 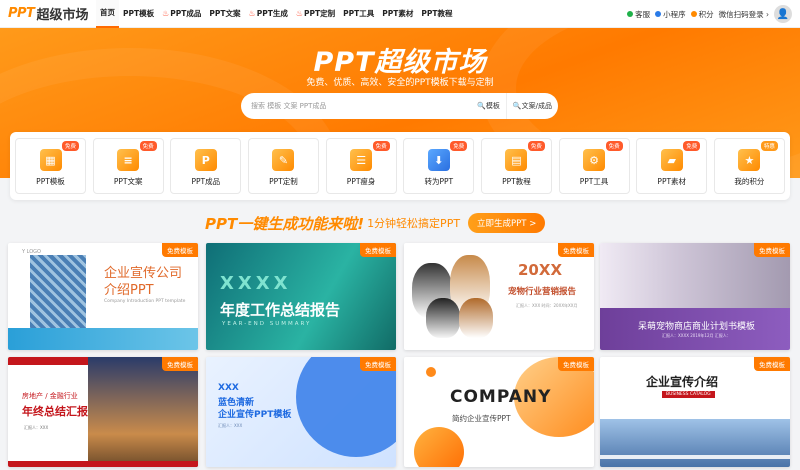 I want to click on nav-item-ppt-template: PPT模板, so click(x=138, y=14).